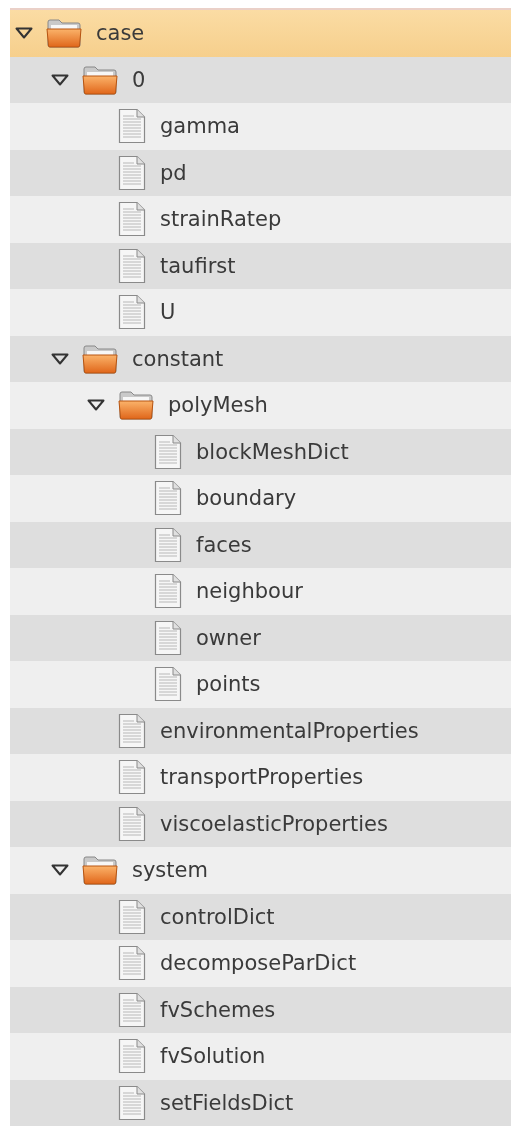  Describe the element at coordinates (260, 265) in the screenshot. I see `tree-row: taufirst` at that location.